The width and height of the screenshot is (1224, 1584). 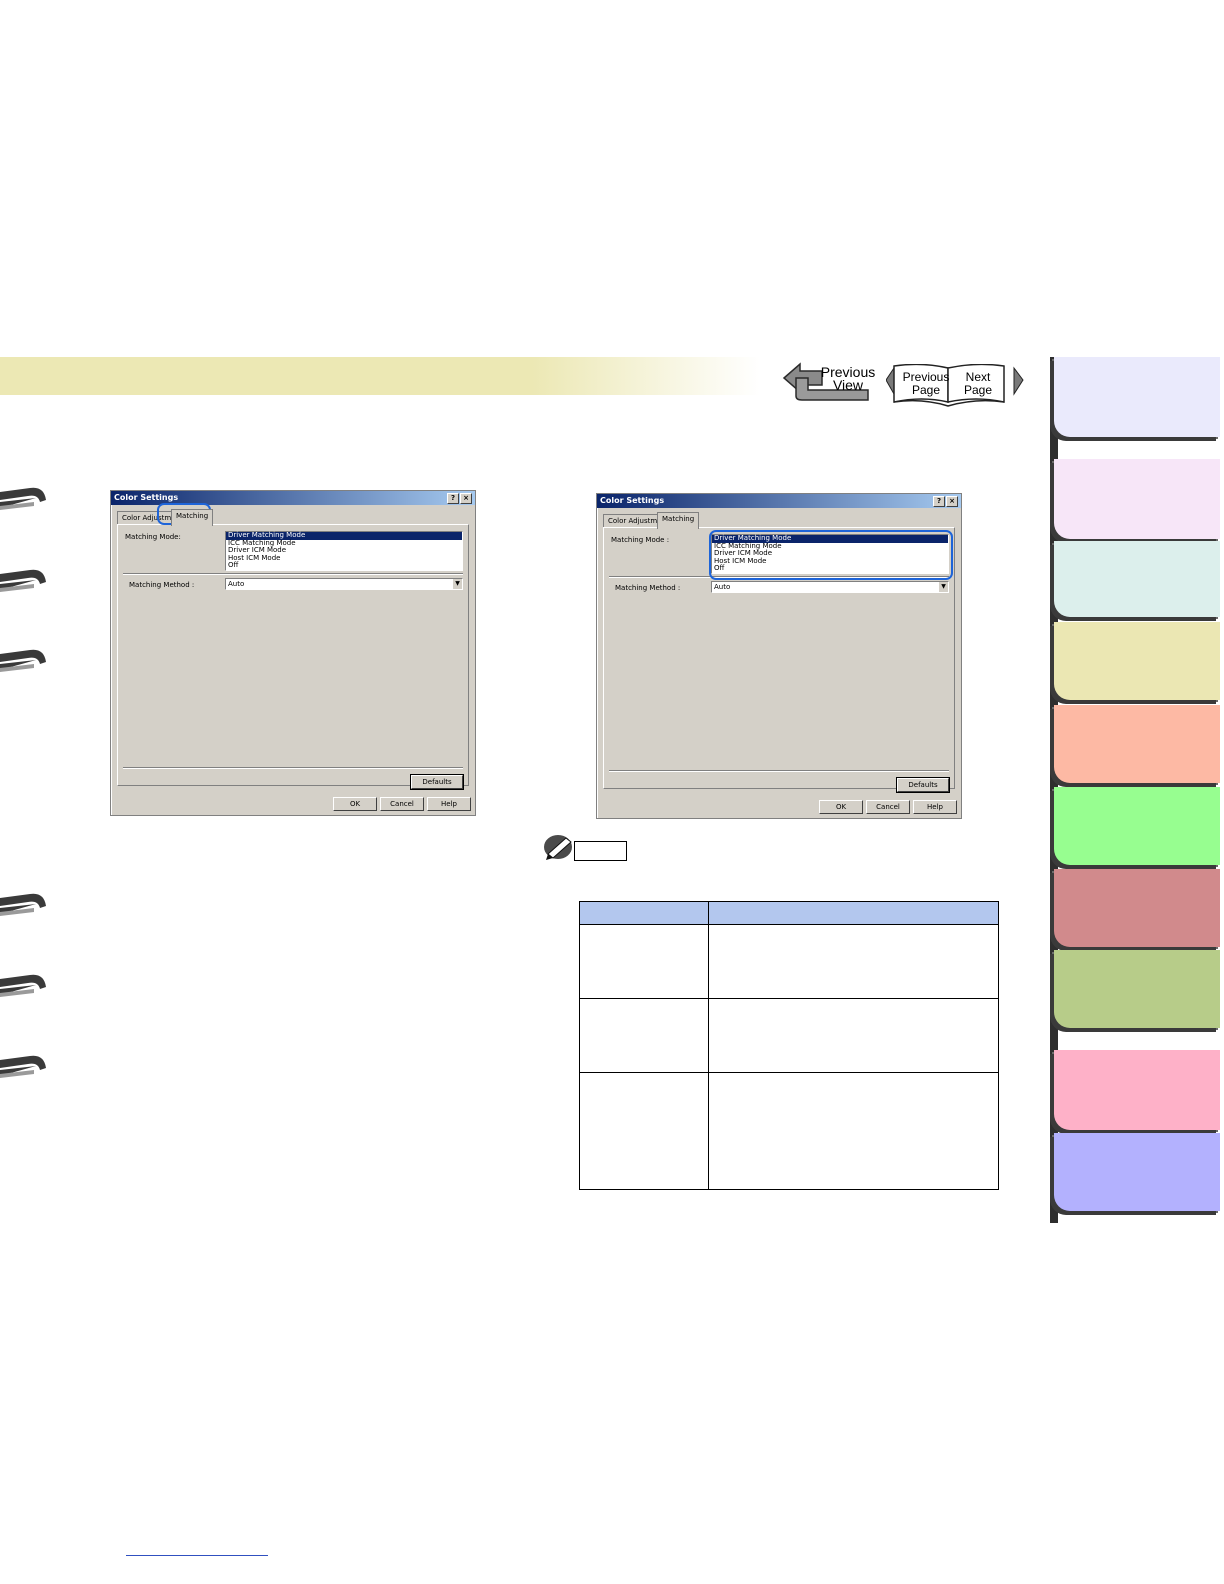 I want to click on matching-mode-highlight, so click(x=831, y=555).